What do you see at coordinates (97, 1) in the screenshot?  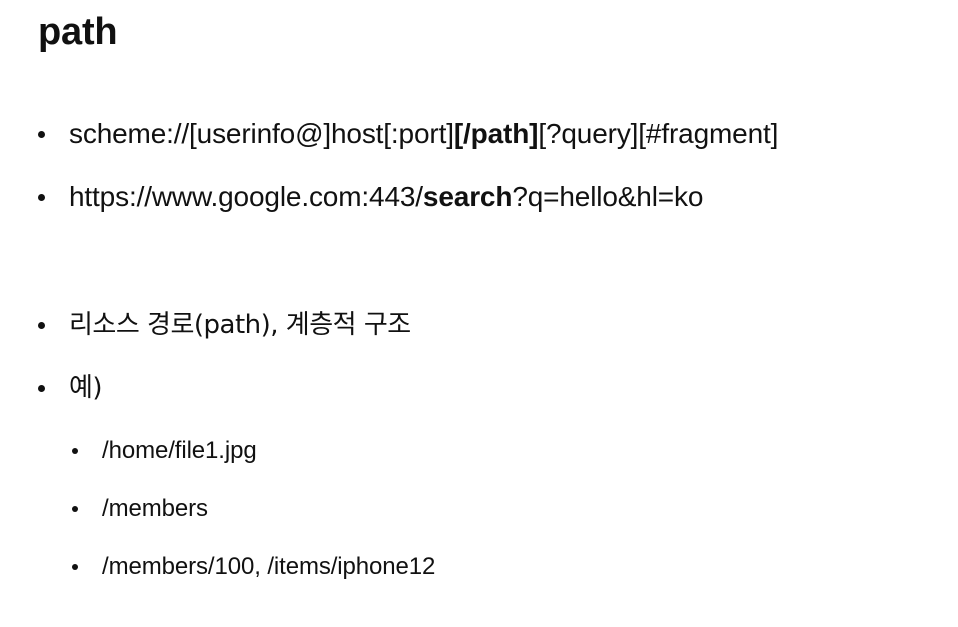 I see `top-fragment` at bounding box center [97, 1].